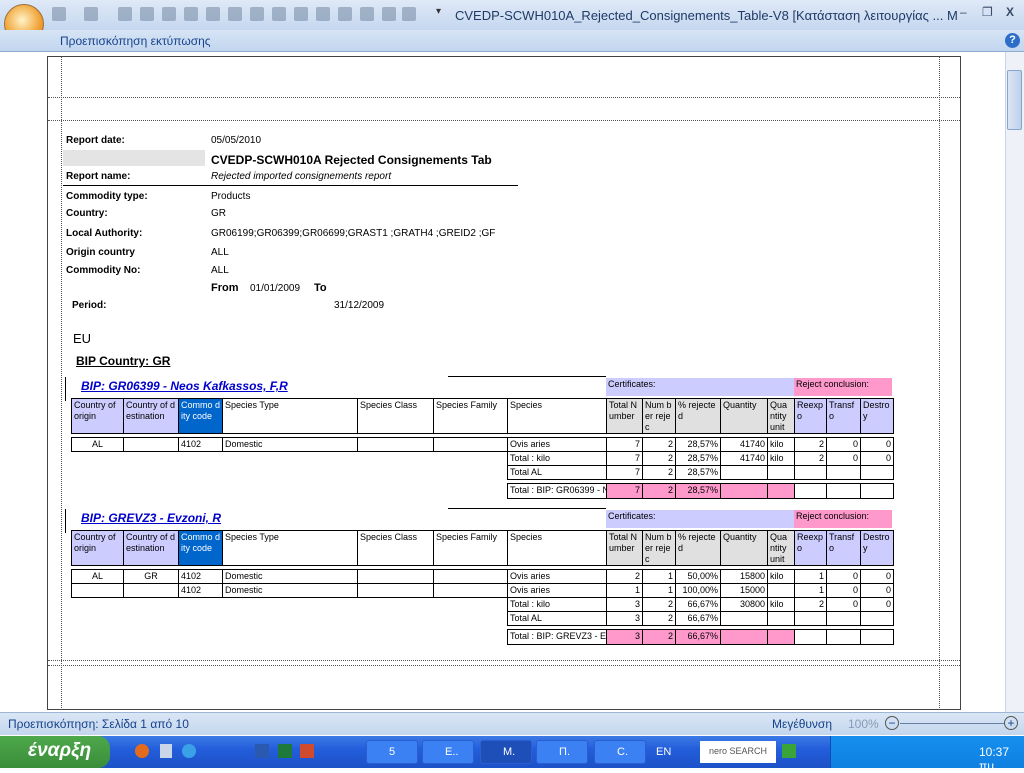 The width and height of the screenshot is (1024, 773). What do you see at coordinates (87, 213) in the screenshot?
I see `field-label: Country:` at bounding box center [87, 213].